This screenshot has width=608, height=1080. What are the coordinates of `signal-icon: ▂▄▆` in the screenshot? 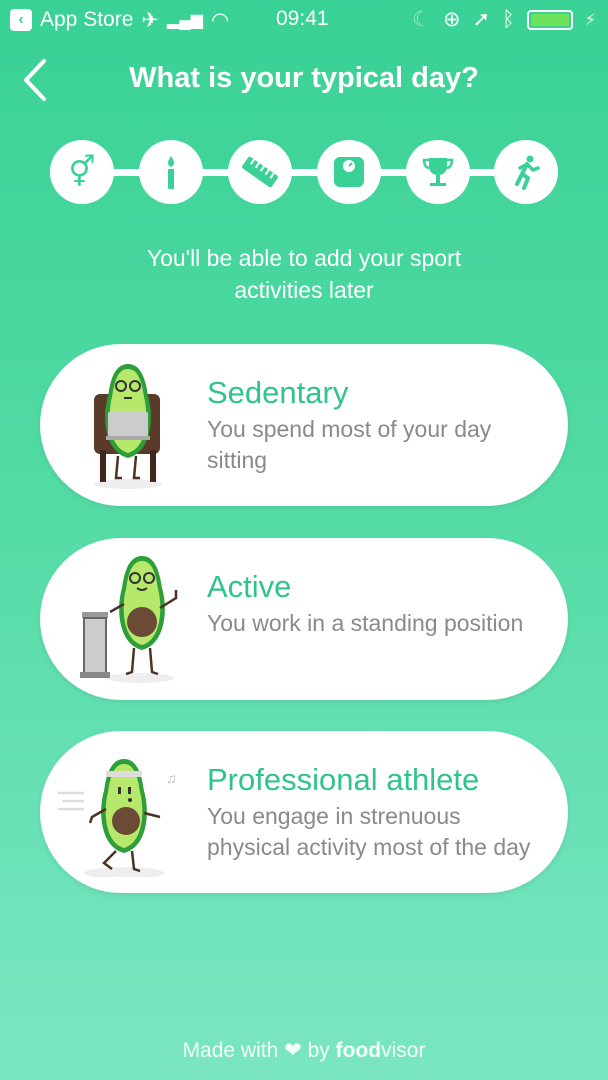 It's located at (185, 20).